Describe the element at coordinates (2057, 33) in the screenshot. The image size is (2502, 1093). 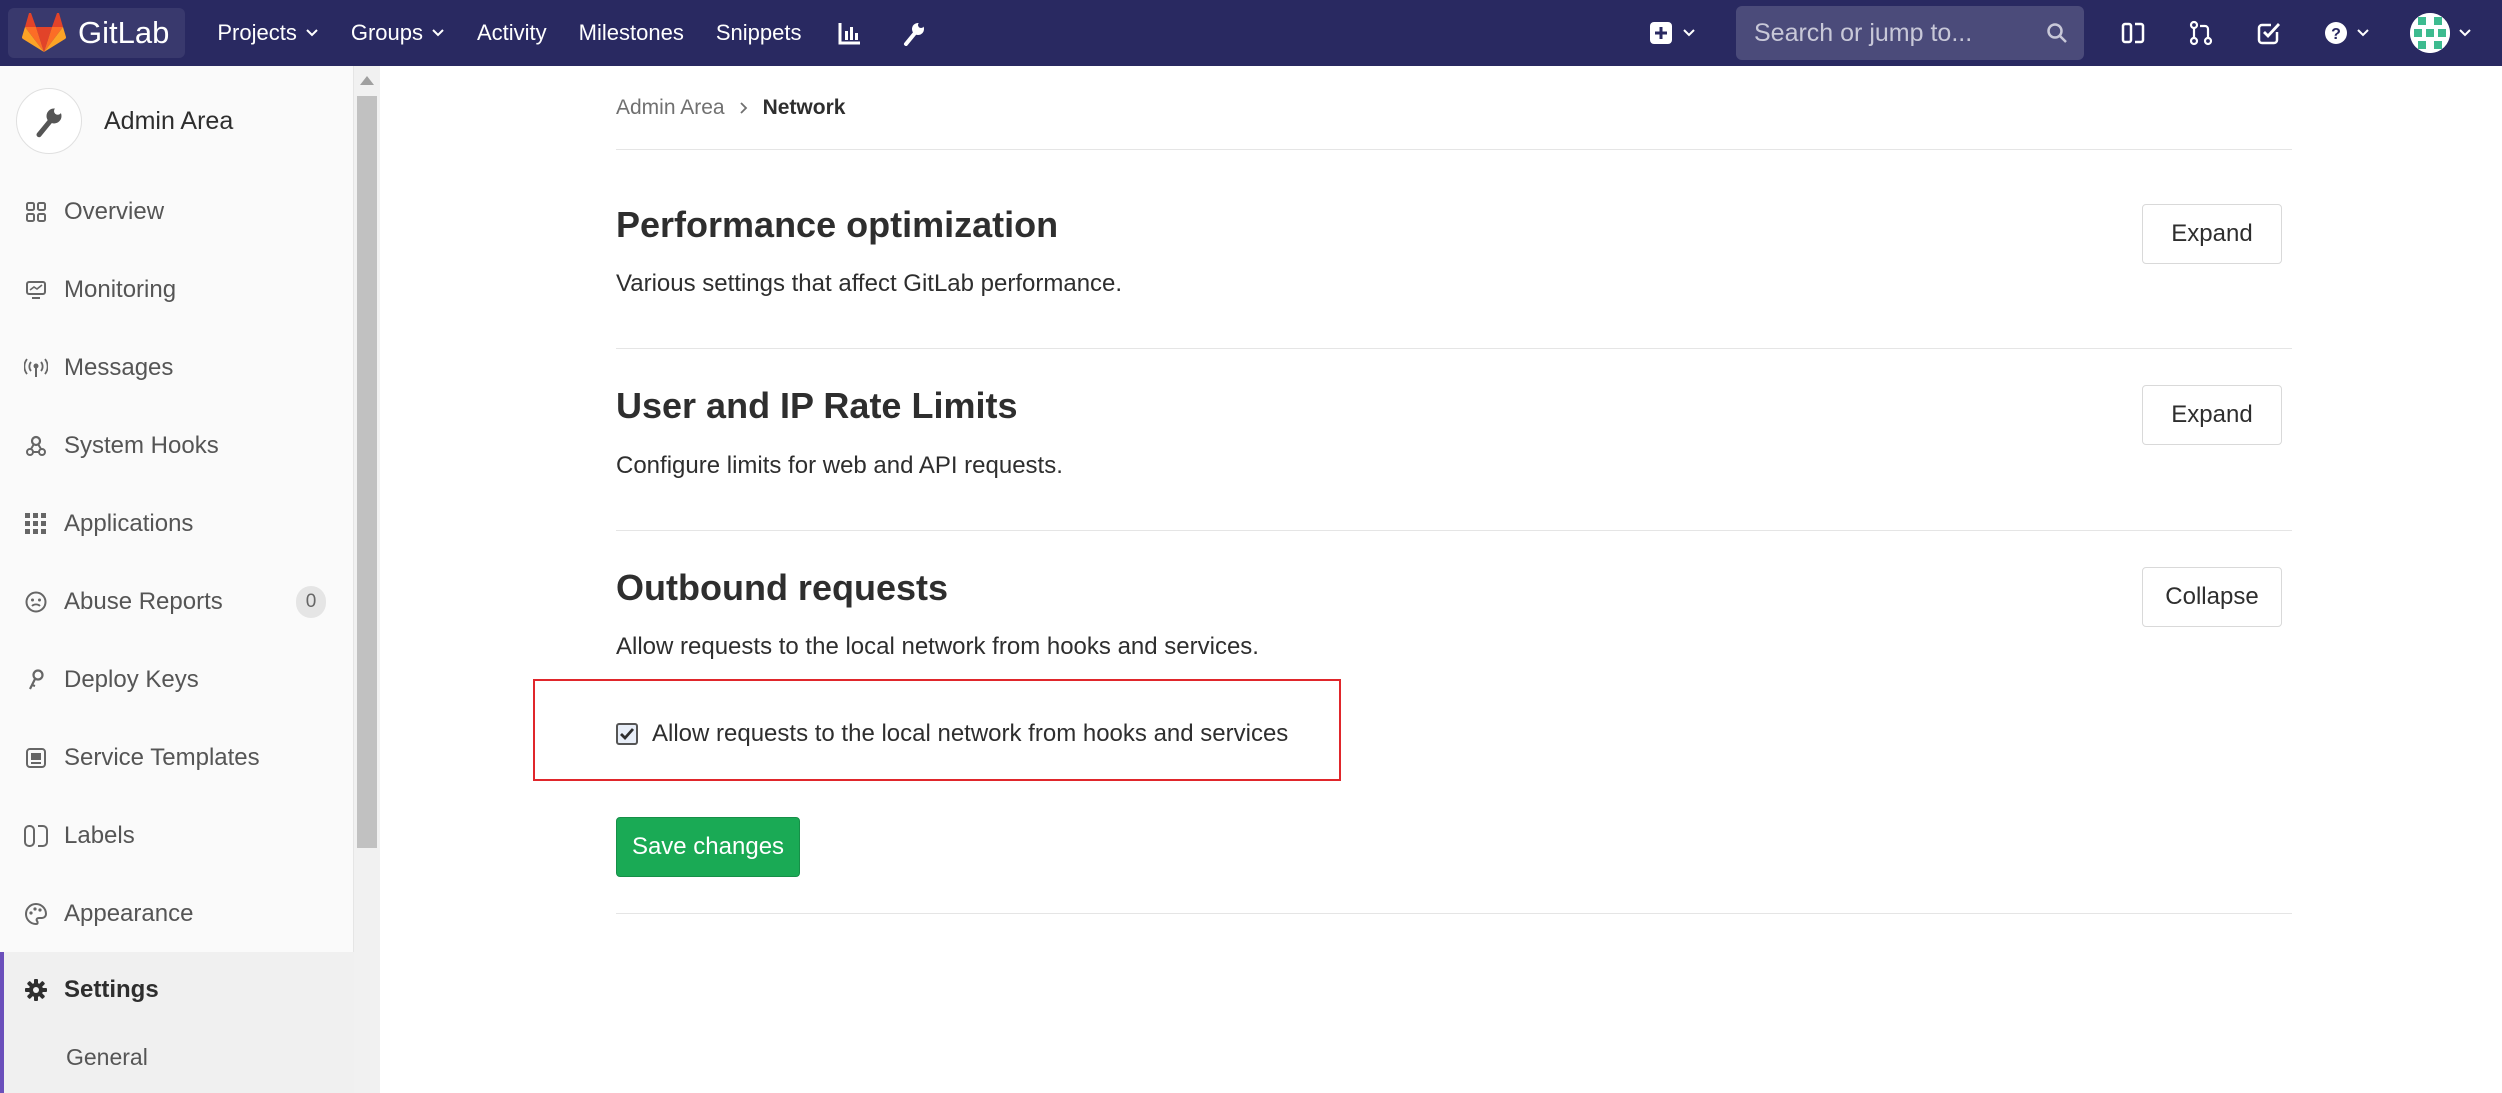
I see `search-icon` at that location.